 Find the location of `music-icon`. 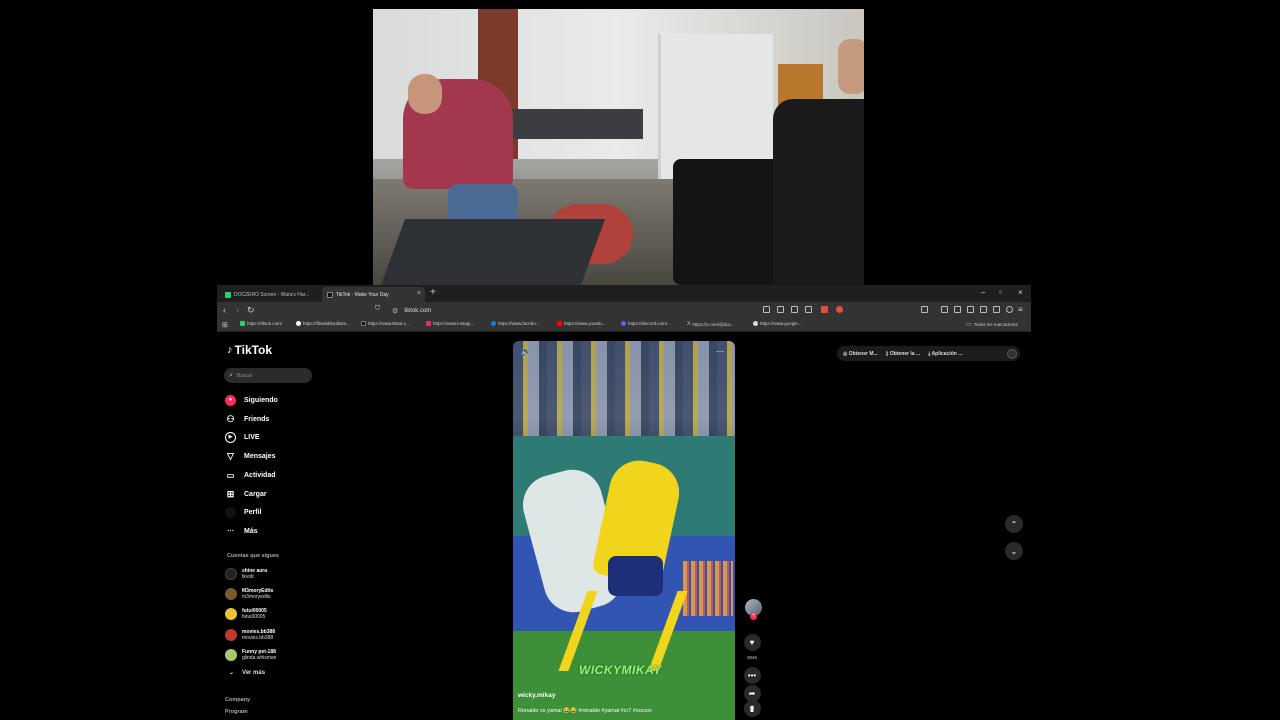

music-icon is located at coordinates (957, 309).